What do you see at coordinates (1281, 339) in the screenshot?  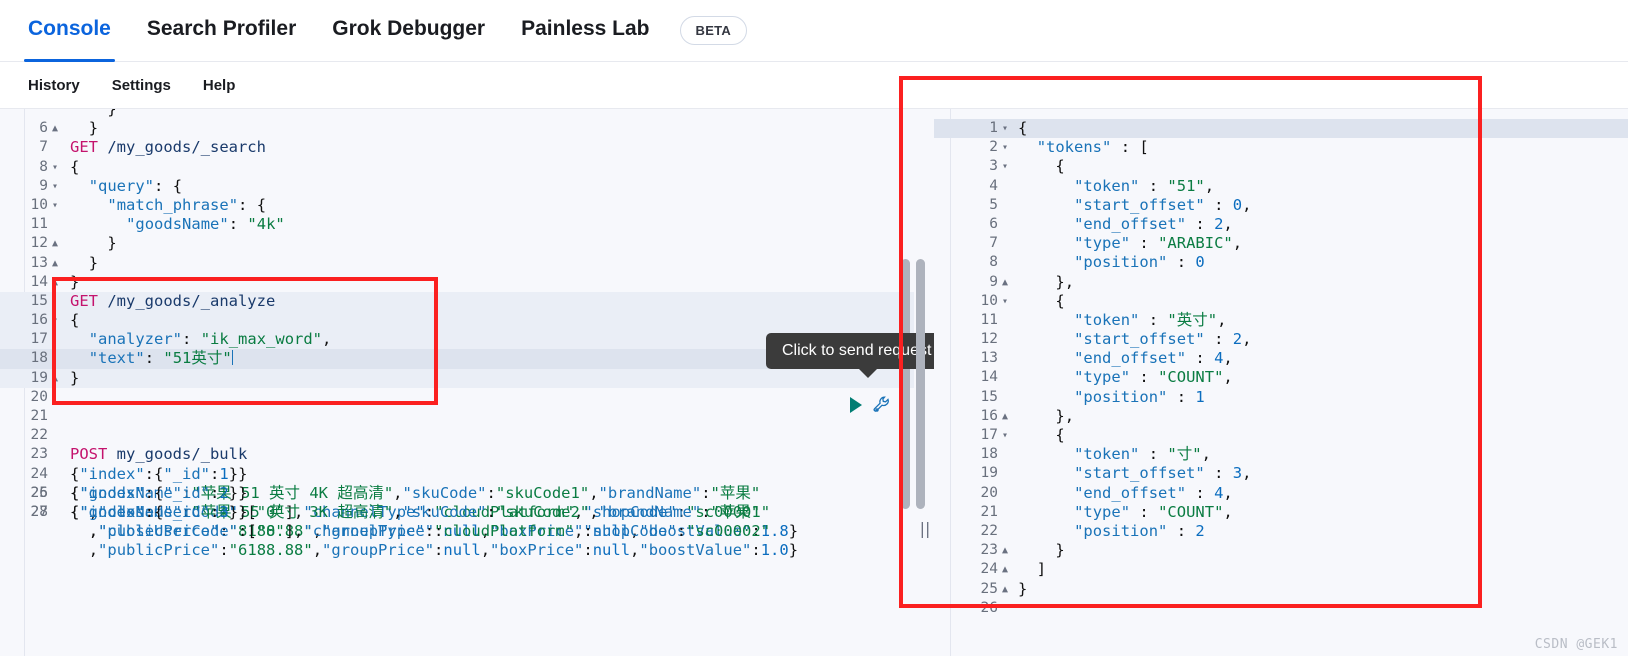 I see `code-line: 12 "start_offset" : 2,` at bounding box center [1281, 339].